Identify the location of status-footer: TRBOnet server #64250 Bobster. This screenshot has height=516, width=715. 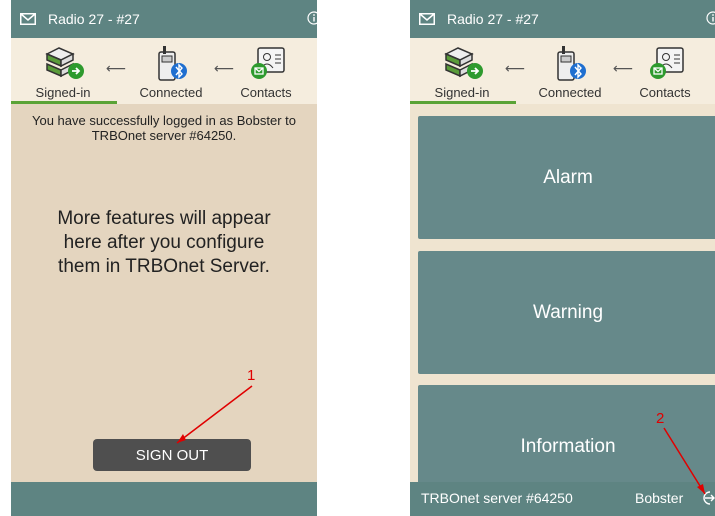
(562, 499).